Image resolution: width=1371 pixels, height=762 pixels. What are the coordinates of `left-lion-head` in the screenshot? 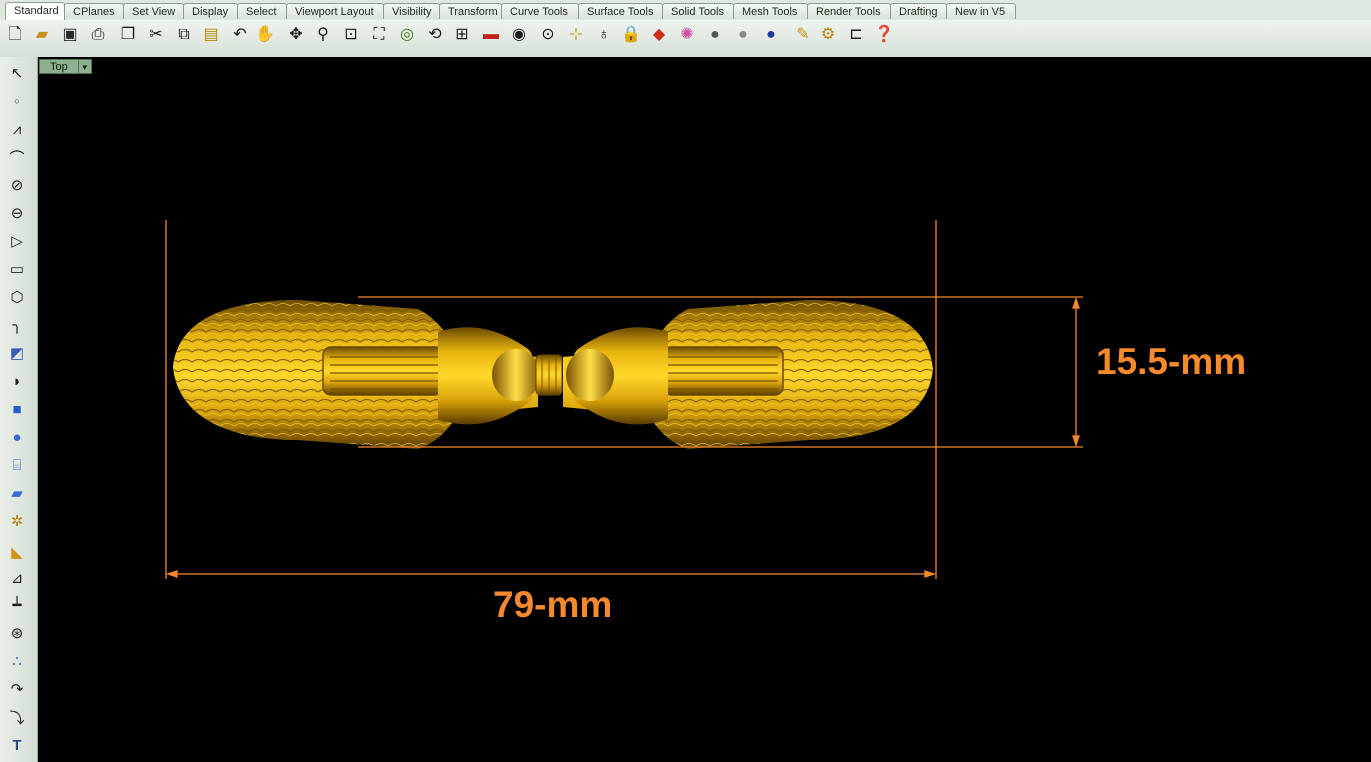 It's located at (356, 374).